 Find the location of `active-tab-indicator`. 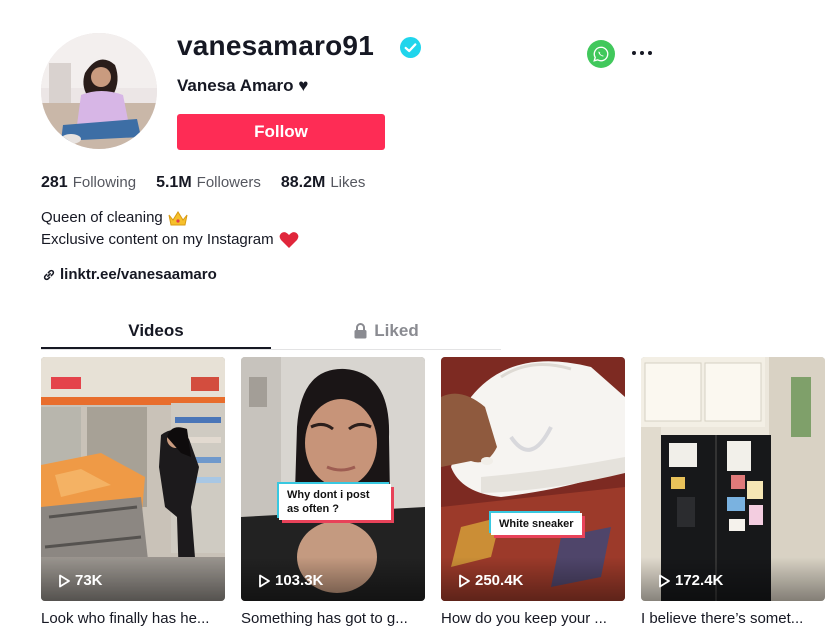

active-tab-indicator is located at coordinates (156, 348).